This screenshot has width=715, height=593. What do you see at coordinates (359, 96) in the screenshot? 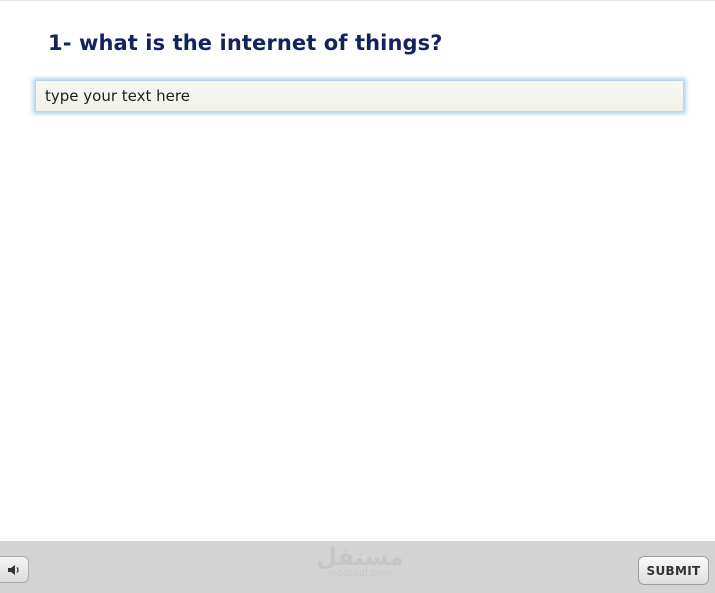
I see `answer-text-input` at bounding box center [359, 96].